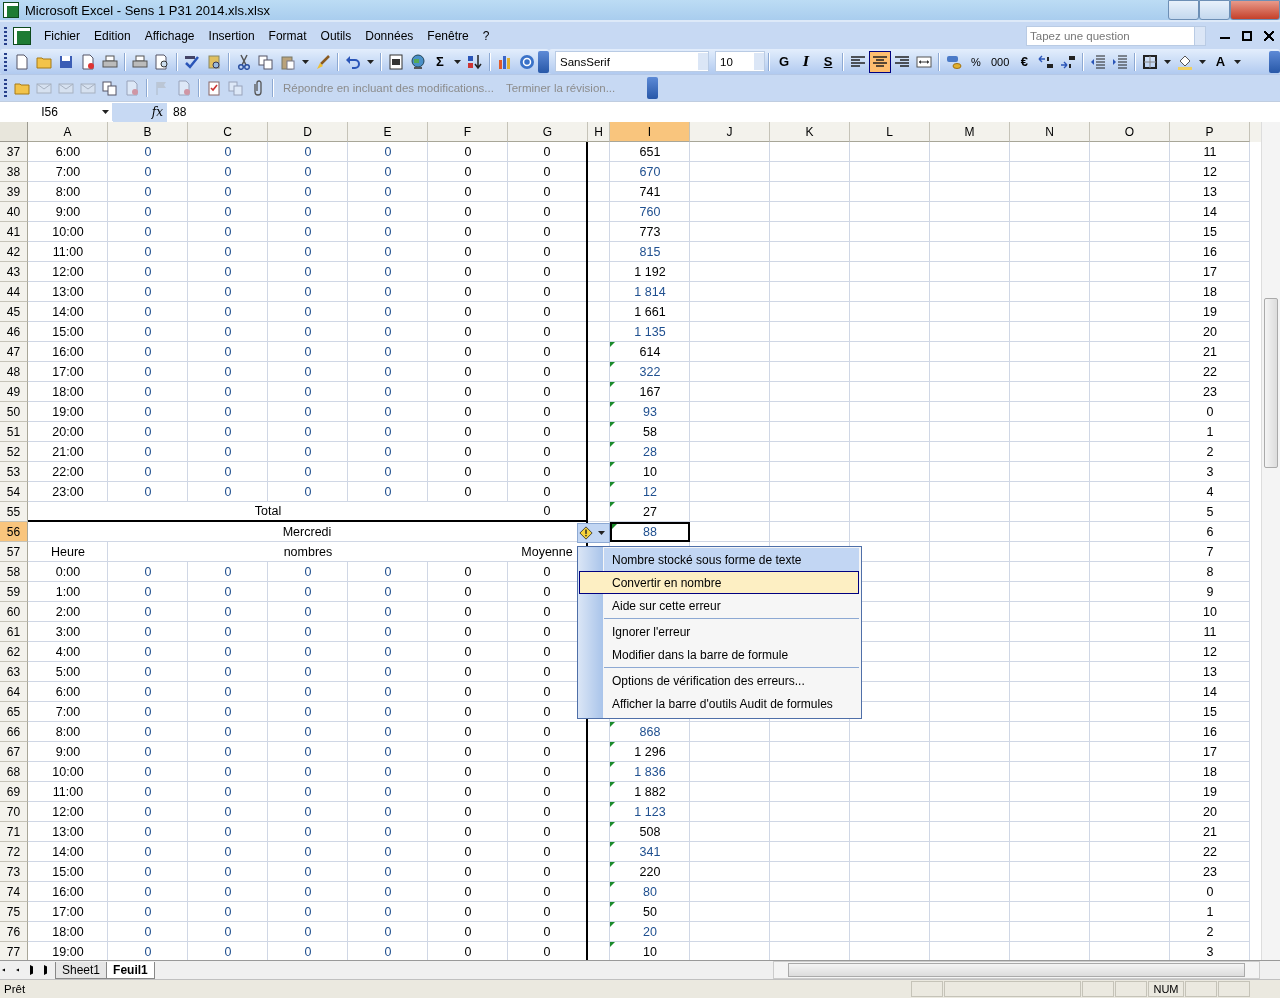  What do you see at coordinates (14, 412) in the screenshot?
I see `row-header: 50` at bounding box center [14, 412].